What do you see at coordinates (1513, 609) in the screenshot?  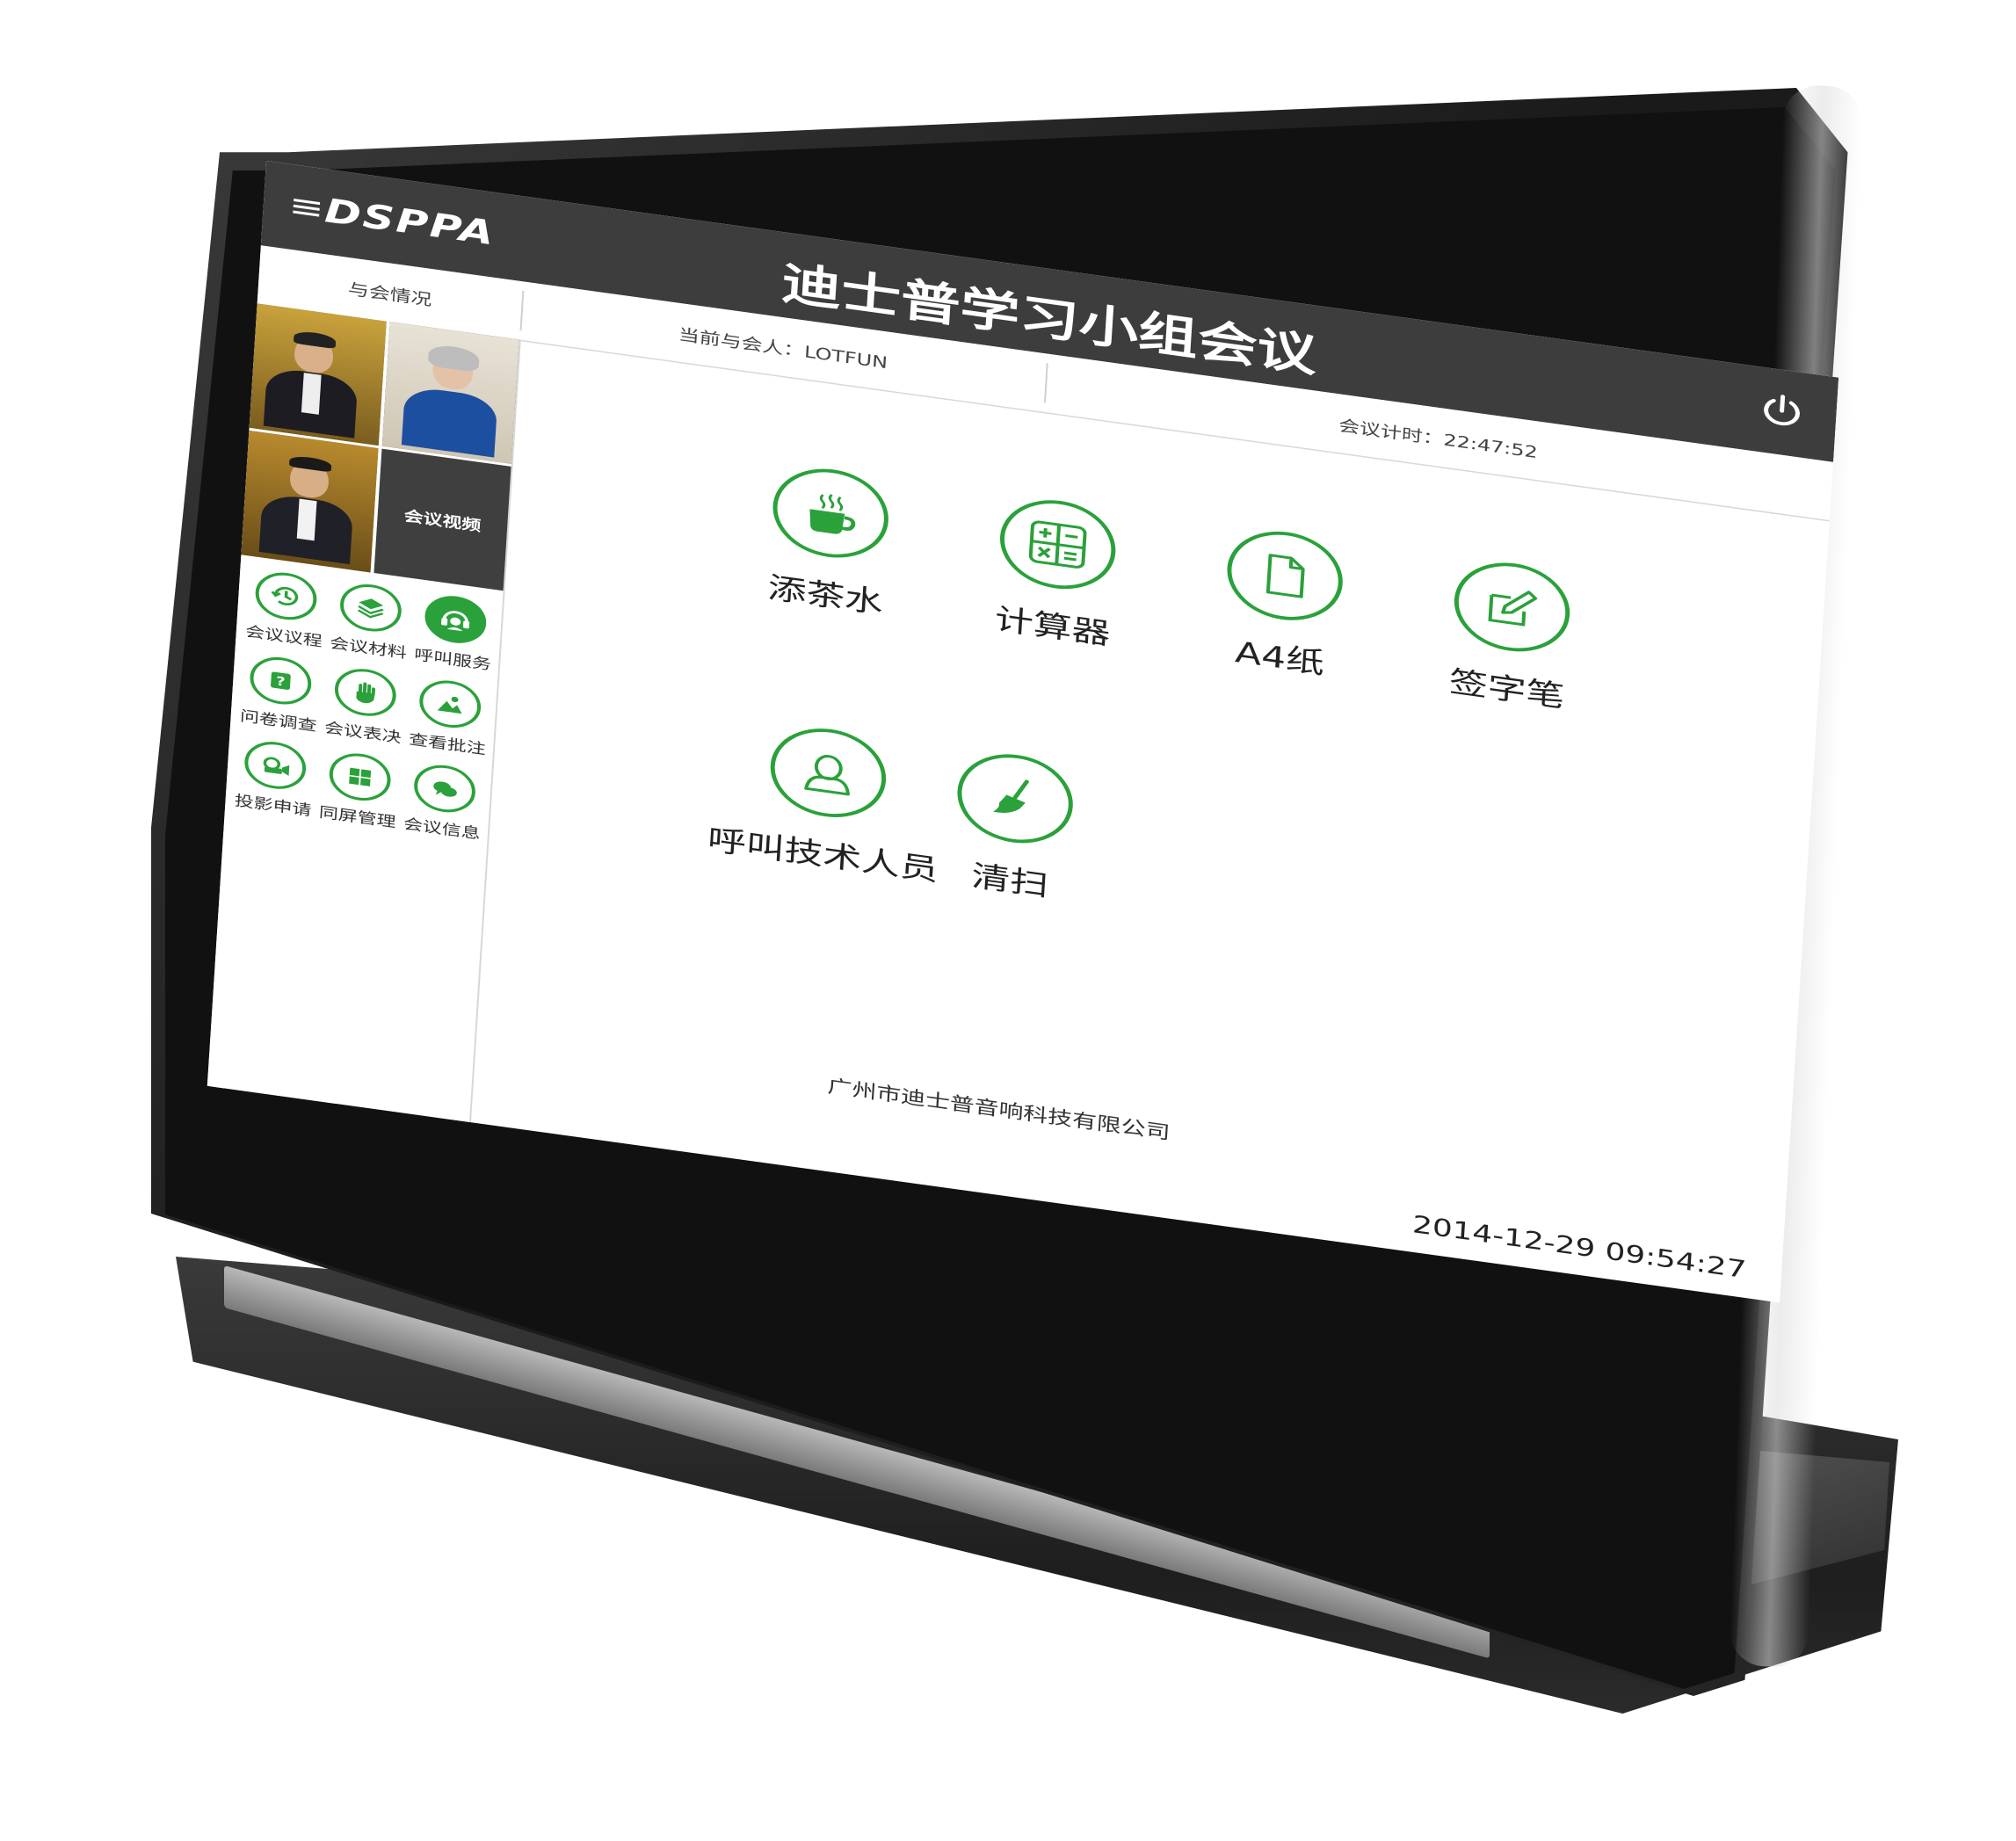 I see `pen-icon` at bounding box center [1513, 609].